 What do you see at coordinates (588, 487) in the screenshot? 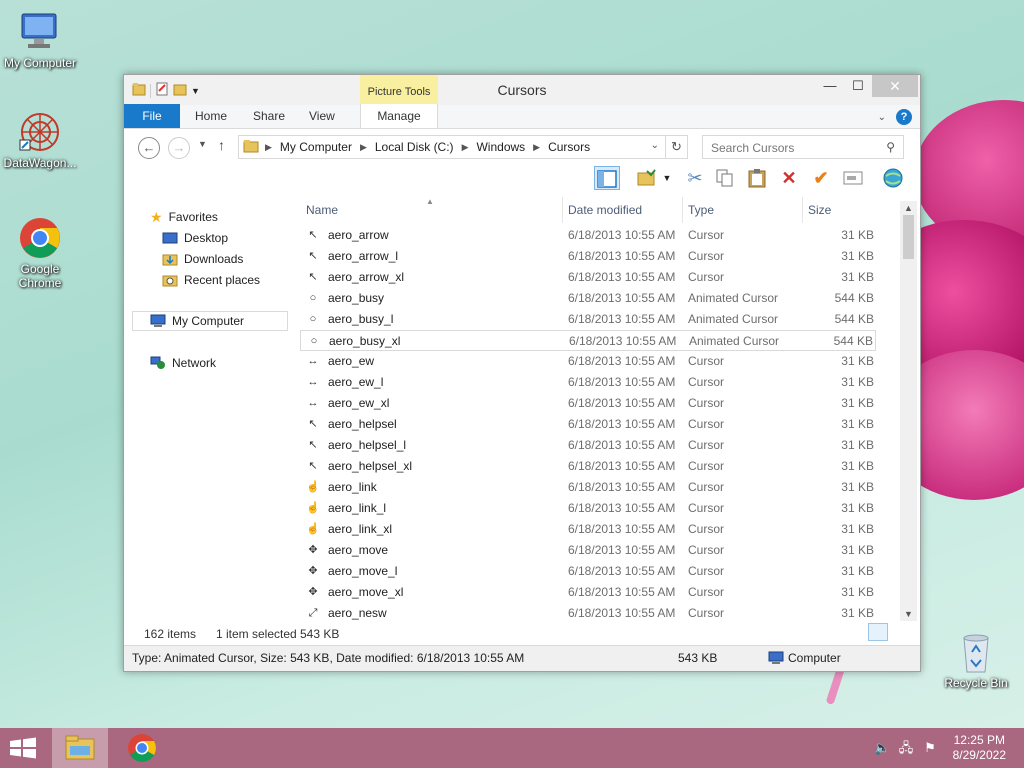
I see `table-row: ☝ aero_link 6/18/2013 10:55 AM Cursor 31 KB` at bounding box center [588, 487].